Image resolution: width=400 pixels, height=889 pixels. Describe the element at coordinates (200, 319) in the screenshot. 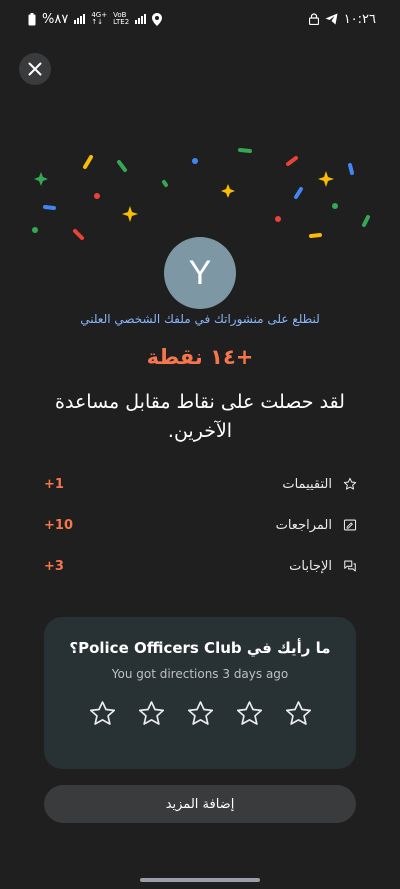

I see `public-profile-link: لنطلع على منشوراتك في ملفك الشخصي العلني` at that location.